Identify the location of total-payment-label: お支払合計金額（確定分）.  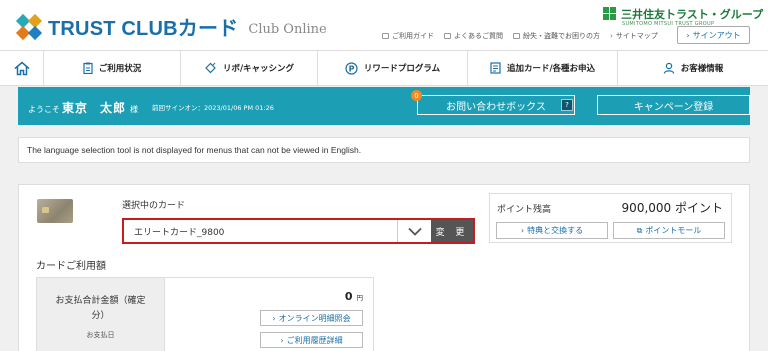
(100, 308).